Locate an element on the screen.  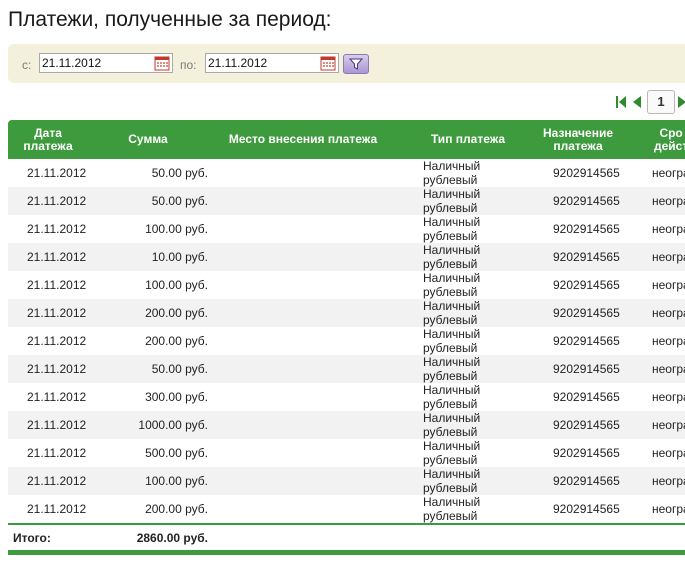
table-total-row: Итого: 2860.00 руб. is located at coordinates (346, 539).